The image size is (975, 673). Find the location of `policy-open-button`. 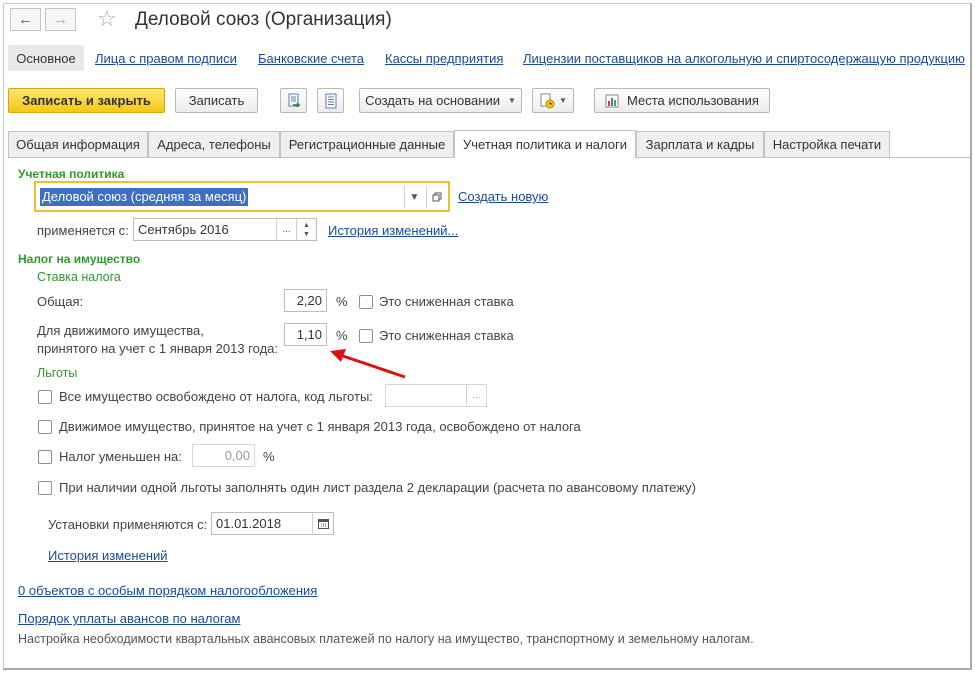

policy-open-button is located at coordinates (436, 197).